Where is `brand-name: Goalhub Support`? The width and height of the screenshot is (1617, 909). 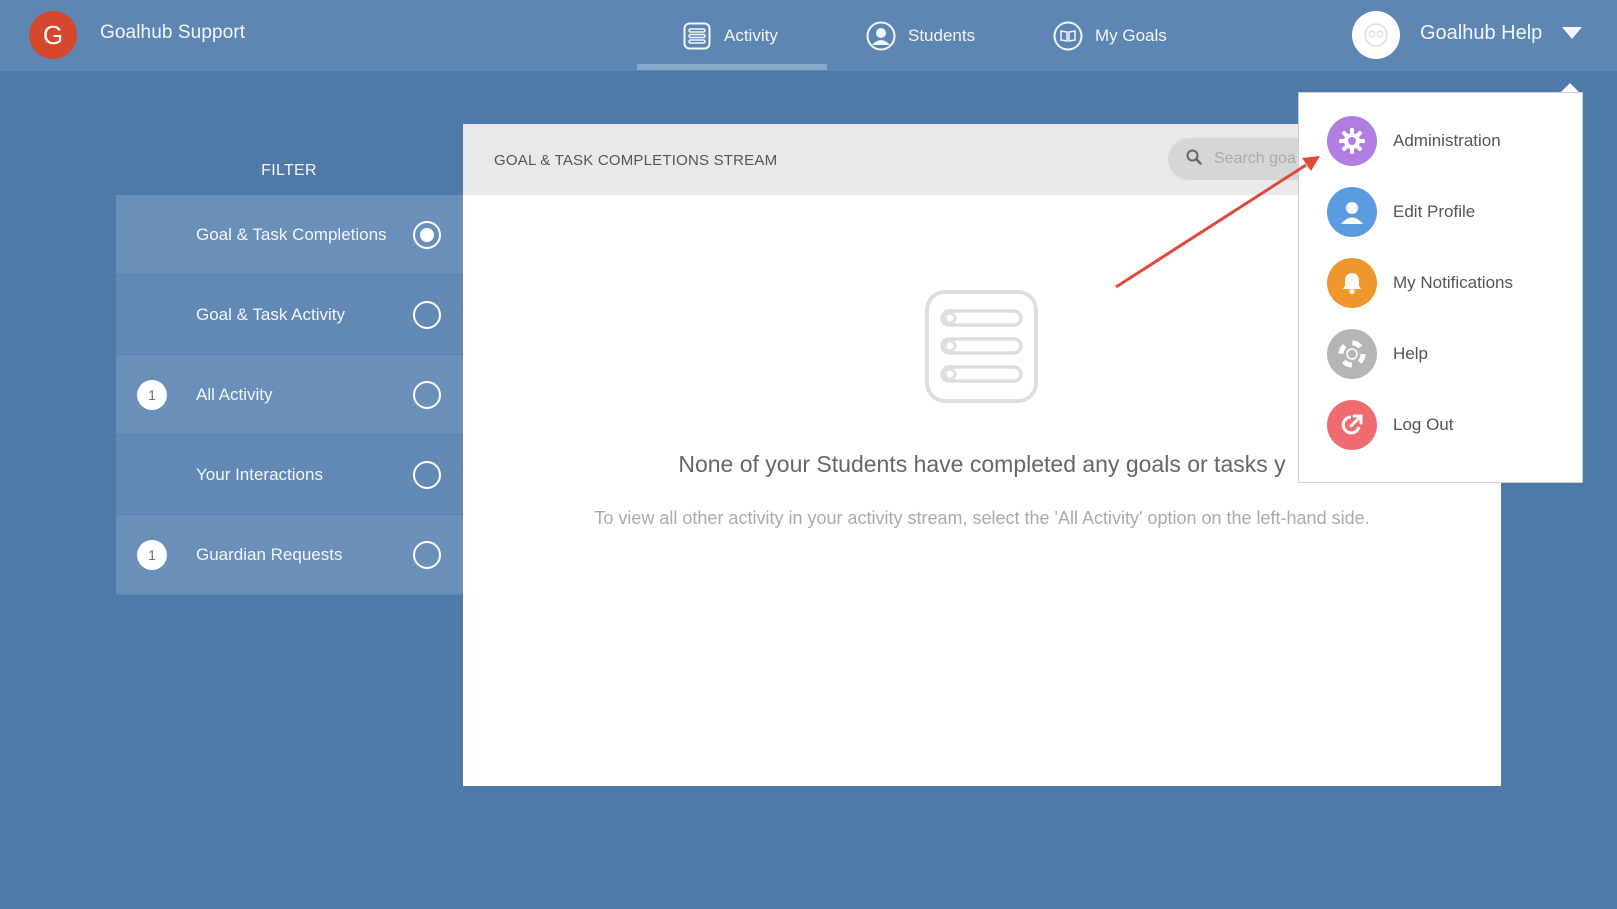
brand-name: Goalhub Support is located at coordinates (172, 33).